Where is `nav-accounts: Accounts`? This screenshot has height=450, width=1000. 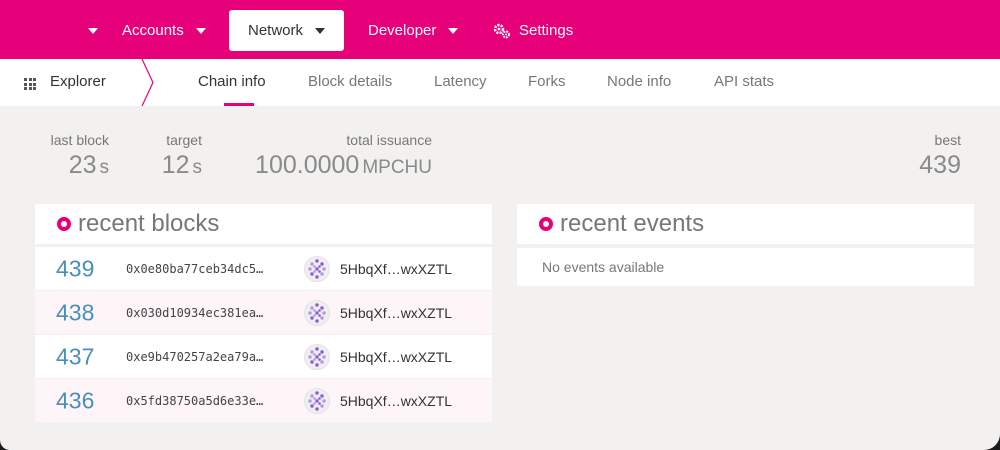
nav-accounts: Accounts is located at coordinates (164, 30).